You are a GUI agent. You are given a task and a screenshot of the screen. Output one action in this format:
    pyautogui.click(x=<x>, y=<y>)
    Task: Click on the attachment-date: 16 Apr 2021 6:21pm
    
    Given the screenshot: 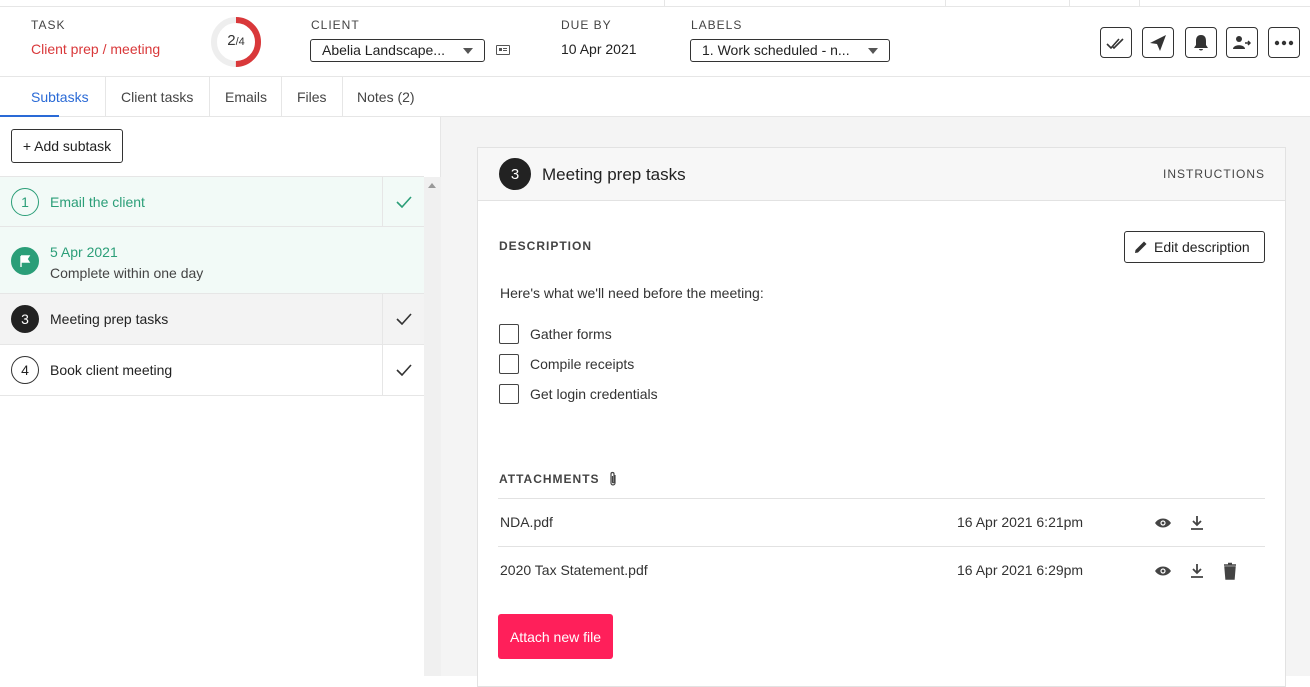 What is the action you would take?
    pyautogui.click(x=1020, y=522)
    